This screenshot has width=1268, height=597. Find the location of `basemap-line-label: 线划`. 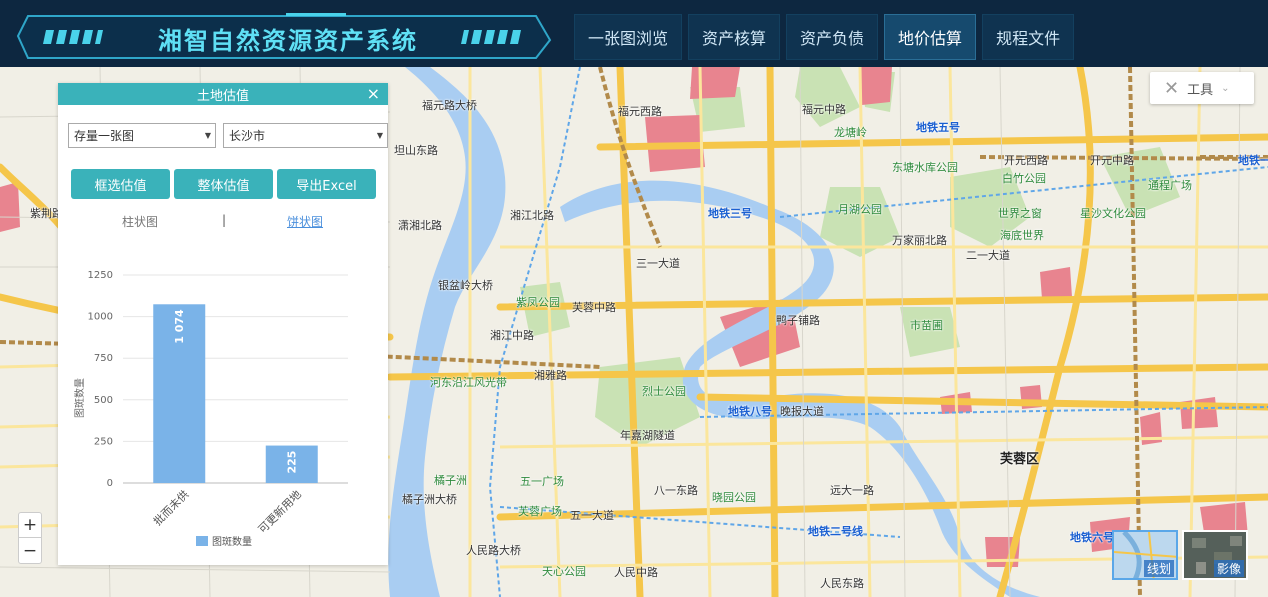

basemap-line-label: 线划 is located at coordinates (1158, 568).